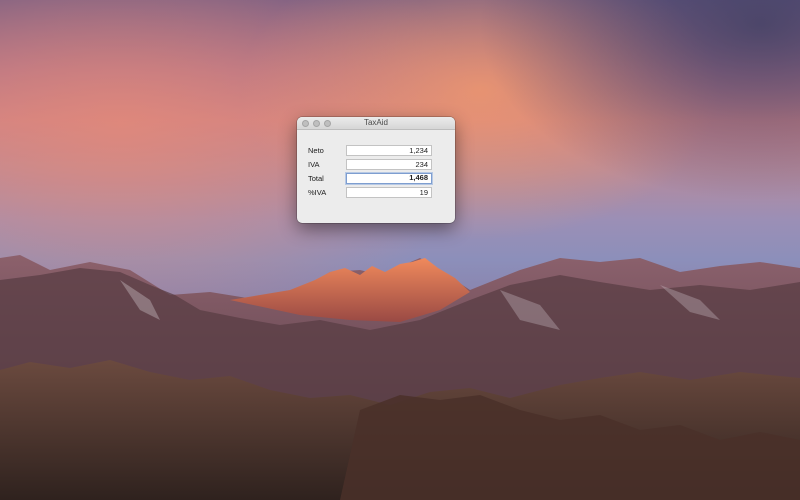  I want to click on total-field: 1,468, so click(389, 178).